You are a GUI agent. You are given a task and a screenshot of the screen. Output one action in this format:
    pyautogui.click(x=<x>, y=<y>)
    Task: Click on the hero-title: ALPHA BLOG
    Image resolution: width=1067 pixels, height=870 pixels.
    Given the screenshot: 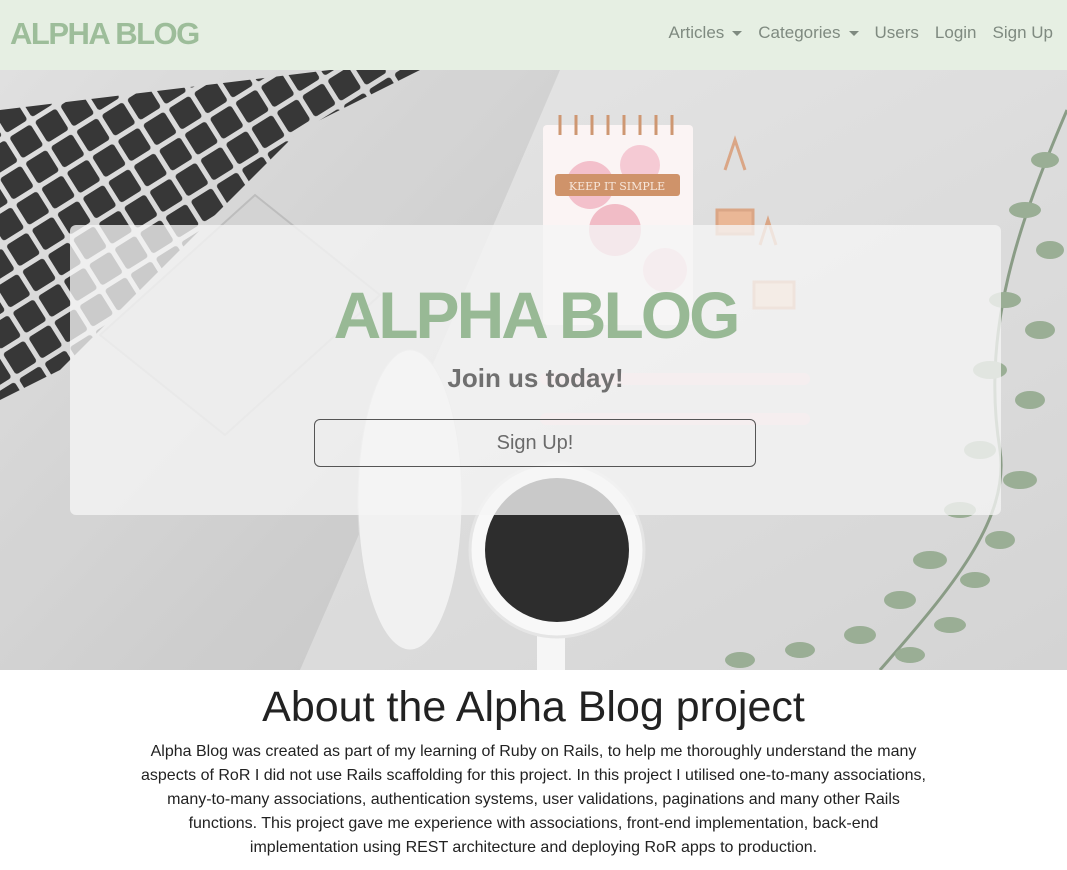 What is the action you would take?
    pyautogui.click(x=537, y=315)
    